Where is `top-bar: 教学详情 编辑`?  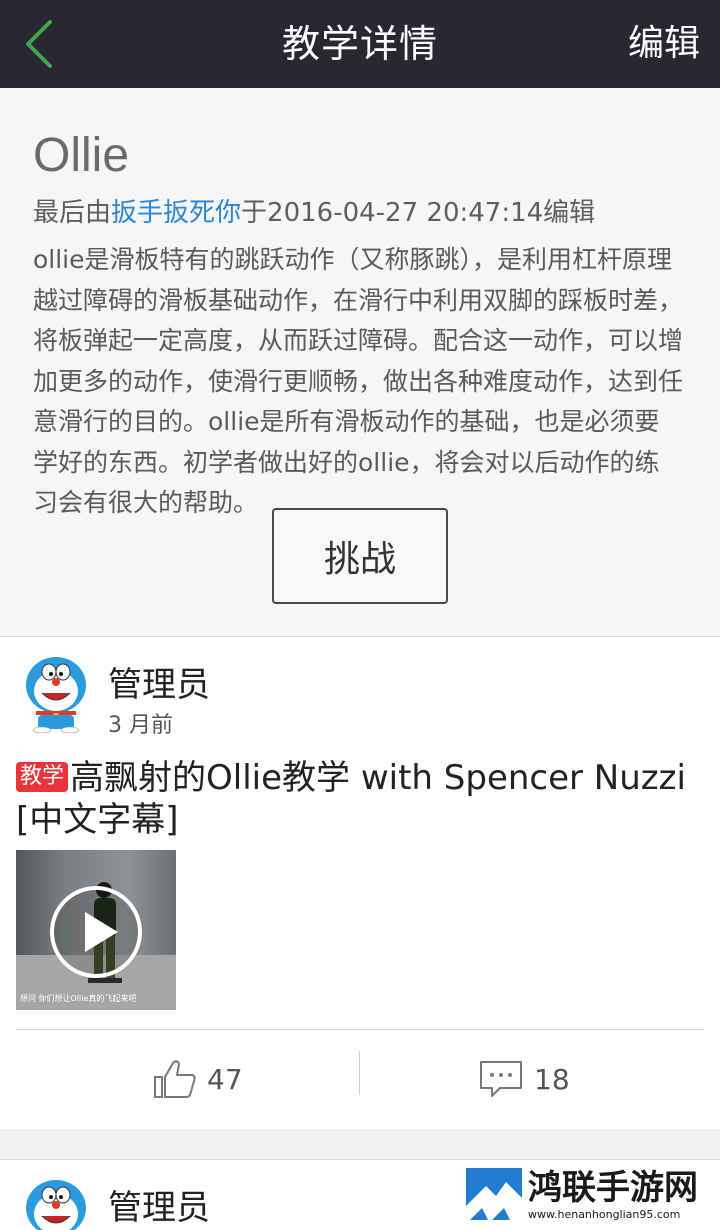 top-bar: 教学详情 编辑 is located at coordinates (360, 44).